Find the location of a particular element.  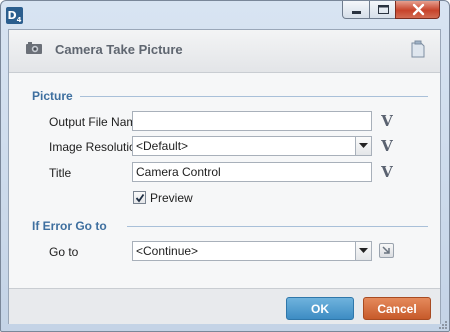

image-resolution-dropdown: <Default> is located at coordinates (252, 146).